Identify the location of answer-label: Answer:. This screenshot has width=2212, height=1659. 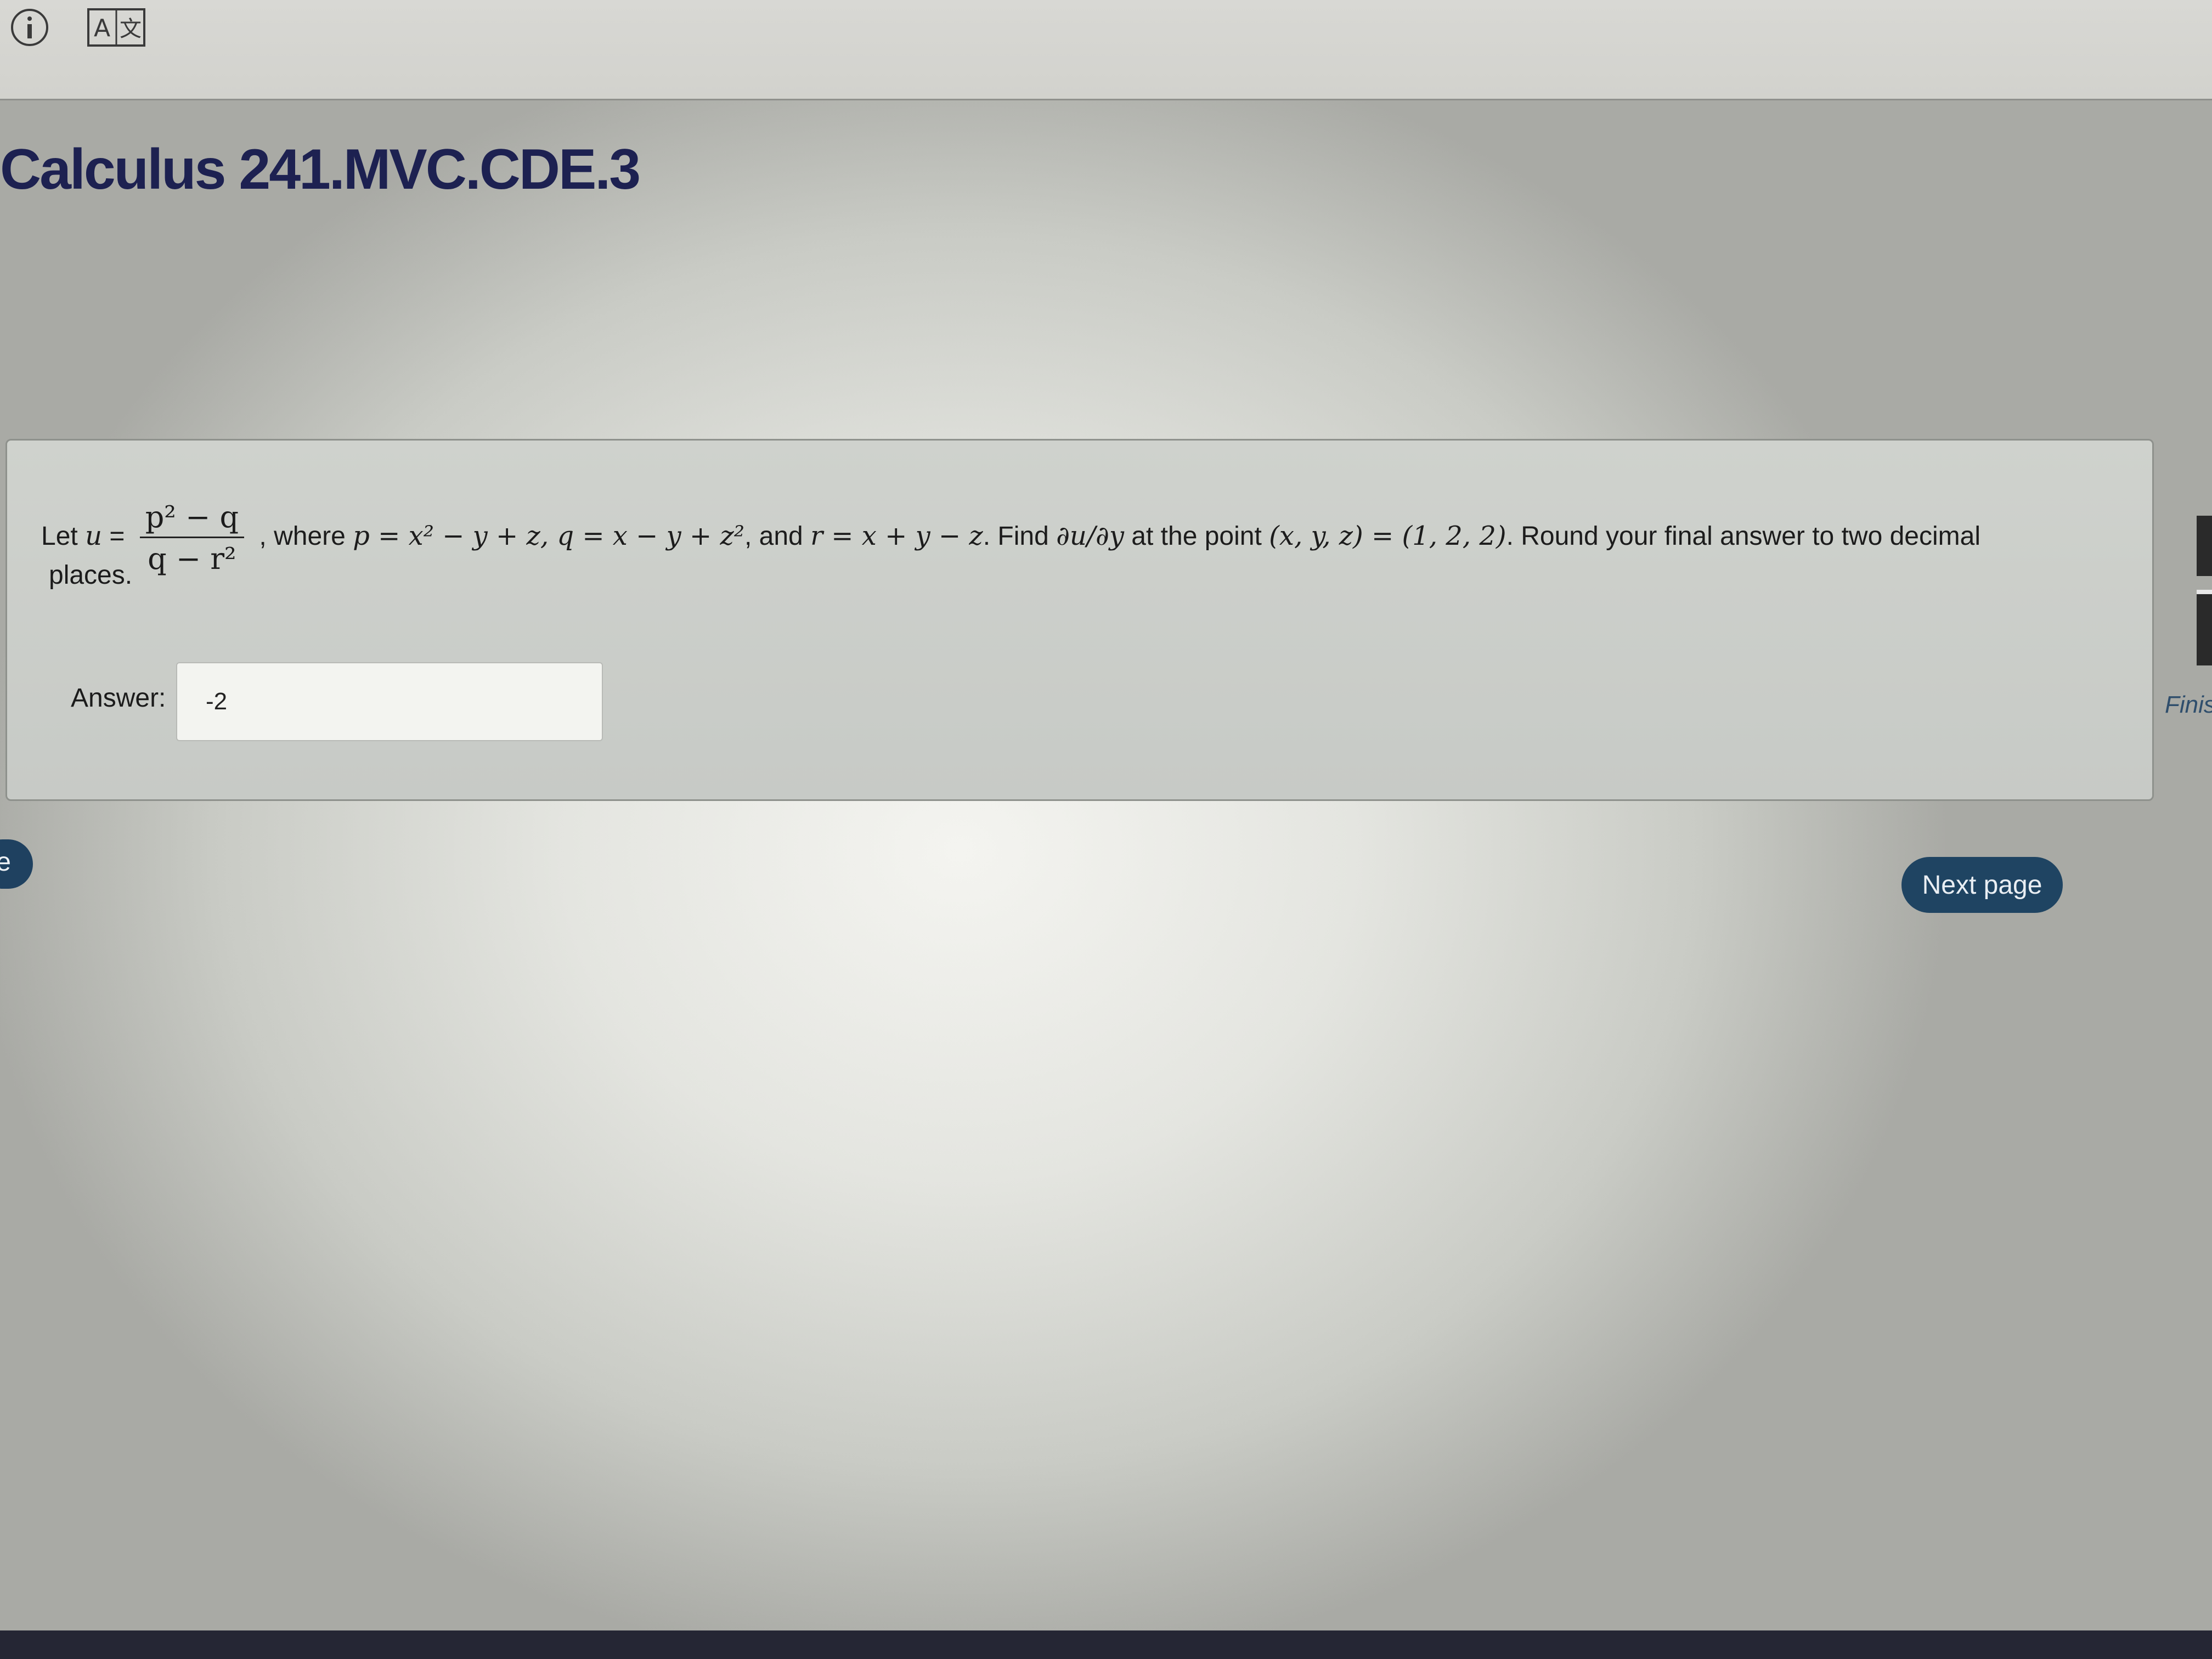
(119, 699).